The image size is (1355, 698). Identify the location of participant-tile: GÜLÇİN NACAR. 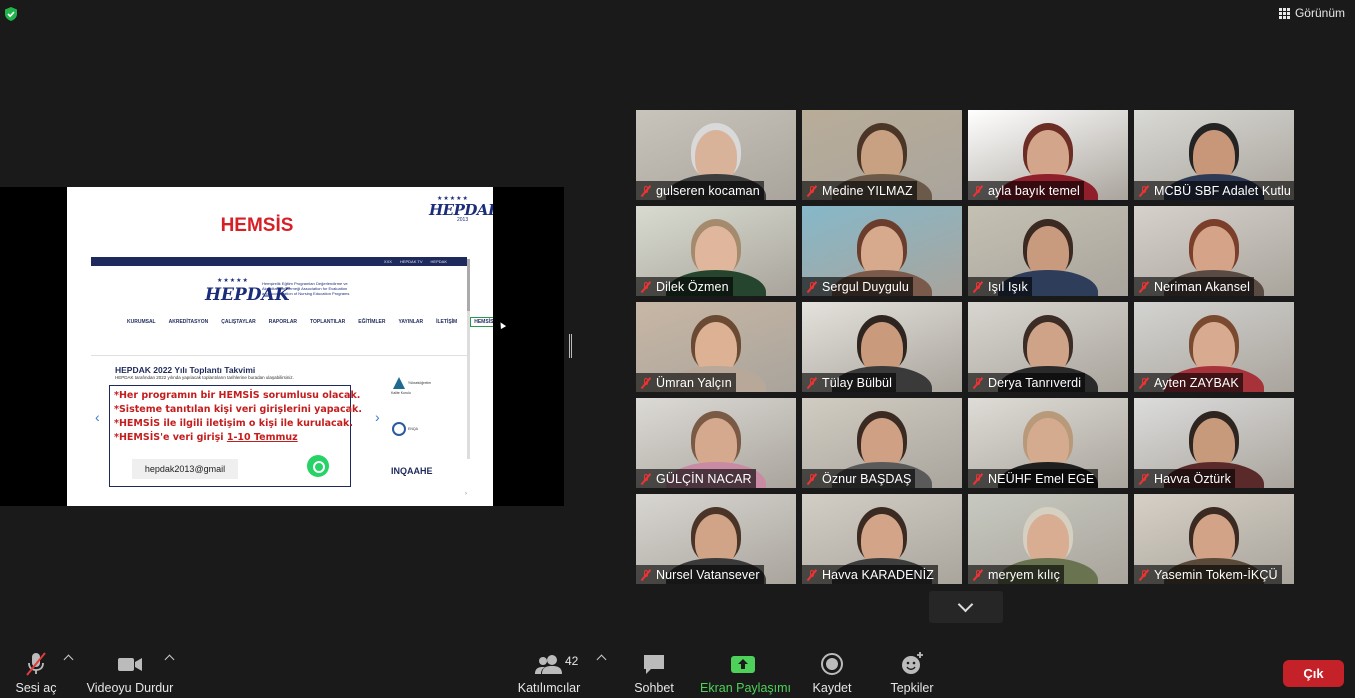
(716, 443).